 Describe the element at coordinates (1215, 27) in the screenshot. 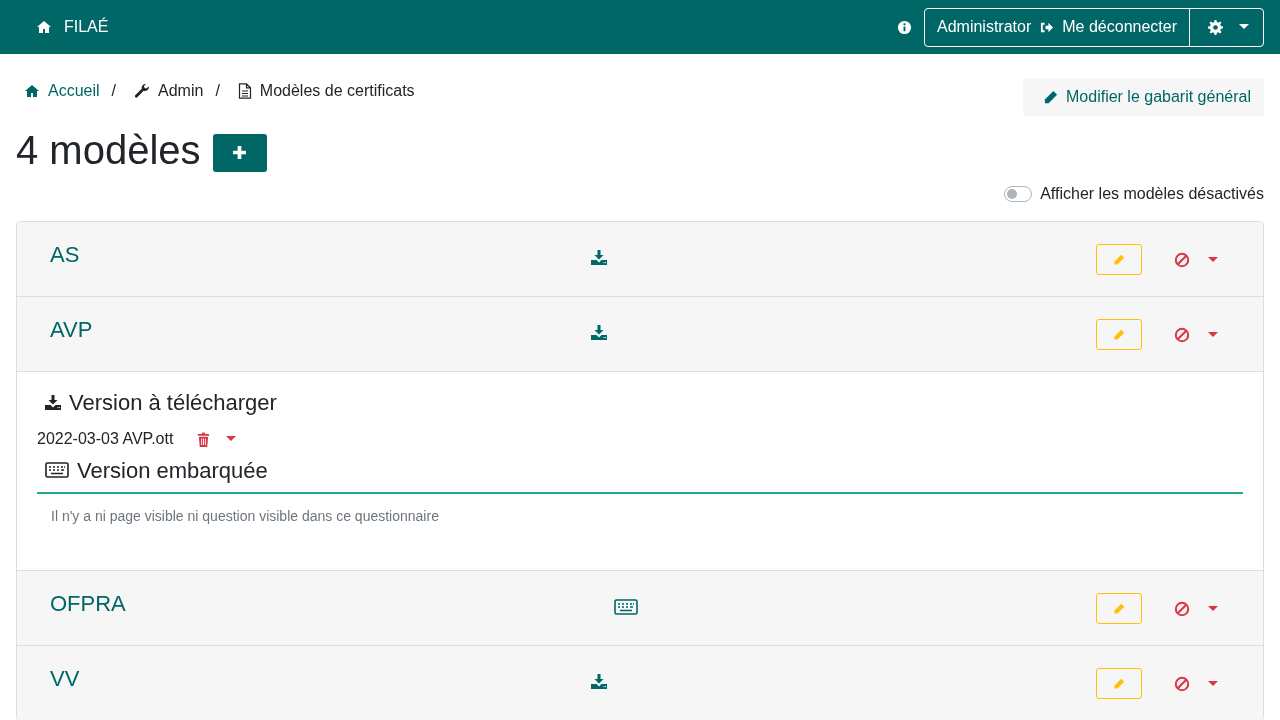

I see `settings-icon` at that location.